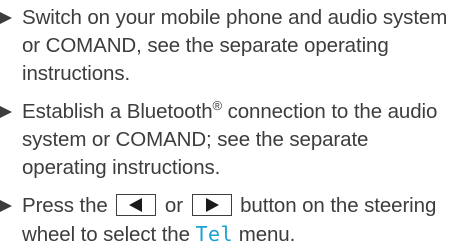 The height and width of the screenshot is (251, 455). What do you see at coordinates (174, 205) in the screenshot?
I see `step-3-text-or: or` at bounding box center [174, 205].